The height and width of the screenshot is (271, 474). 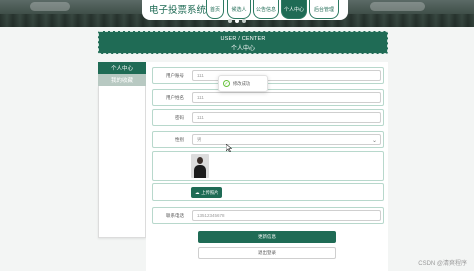 What do you see at coordinates (175, 215) in the screenshot?
I see `phone-label: 联系电话` at bounding box center [175, 215].